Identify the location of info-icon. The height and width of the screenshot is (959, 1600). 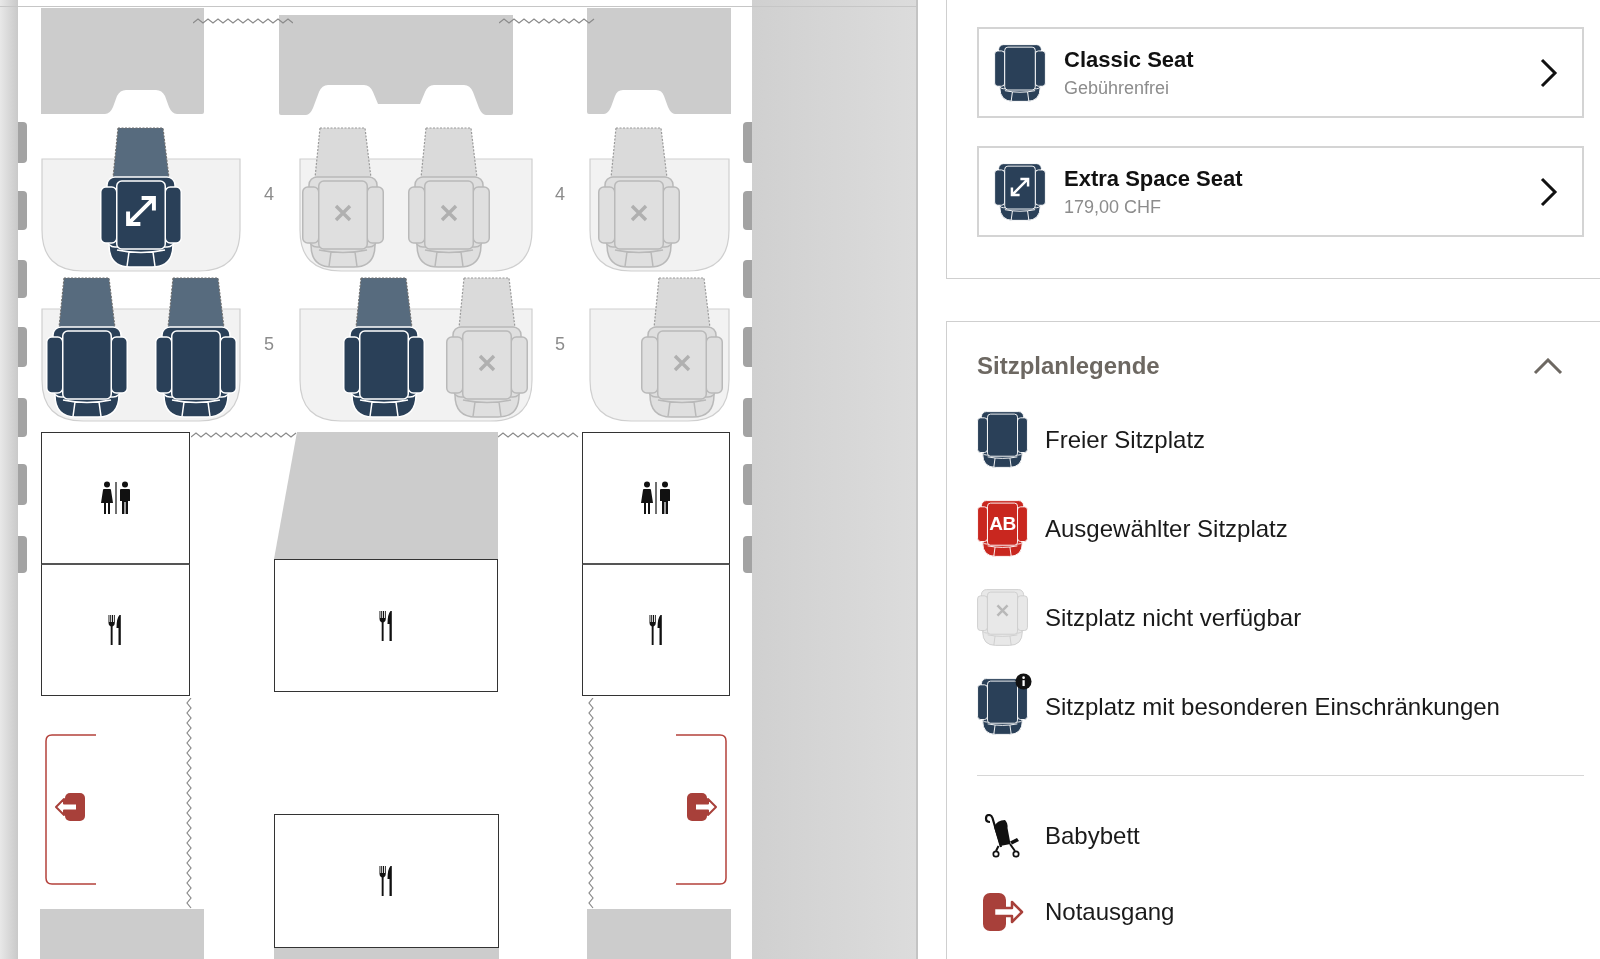
(1023, 681).